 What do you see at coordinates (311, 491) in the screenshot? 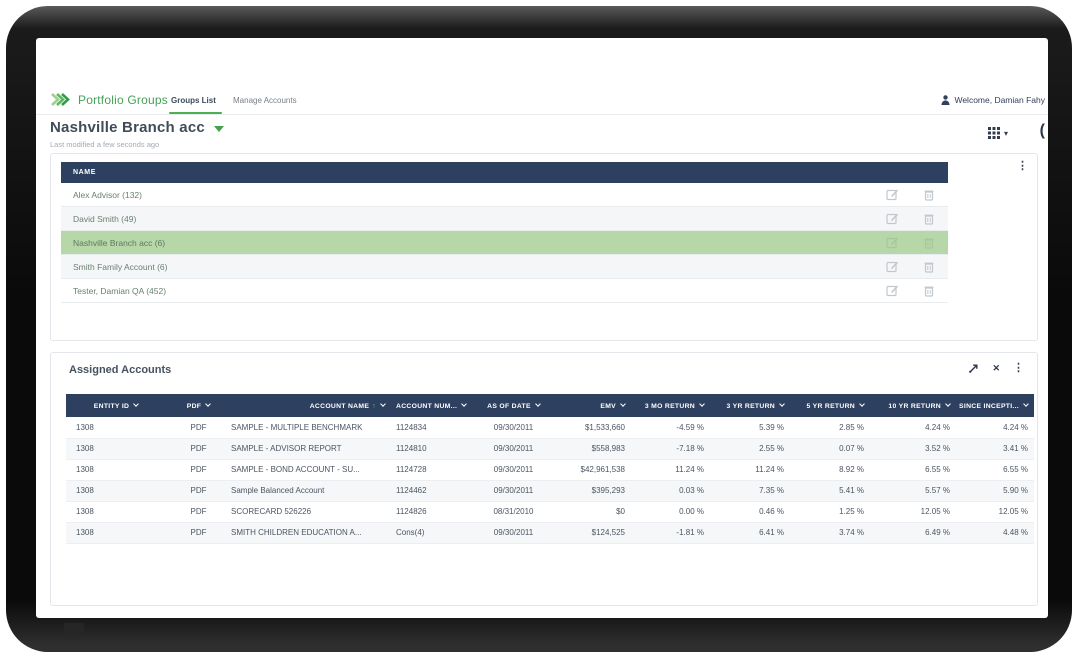
I see `account-name-link: Sample Balanced Account` at bounding box center [311, 491].